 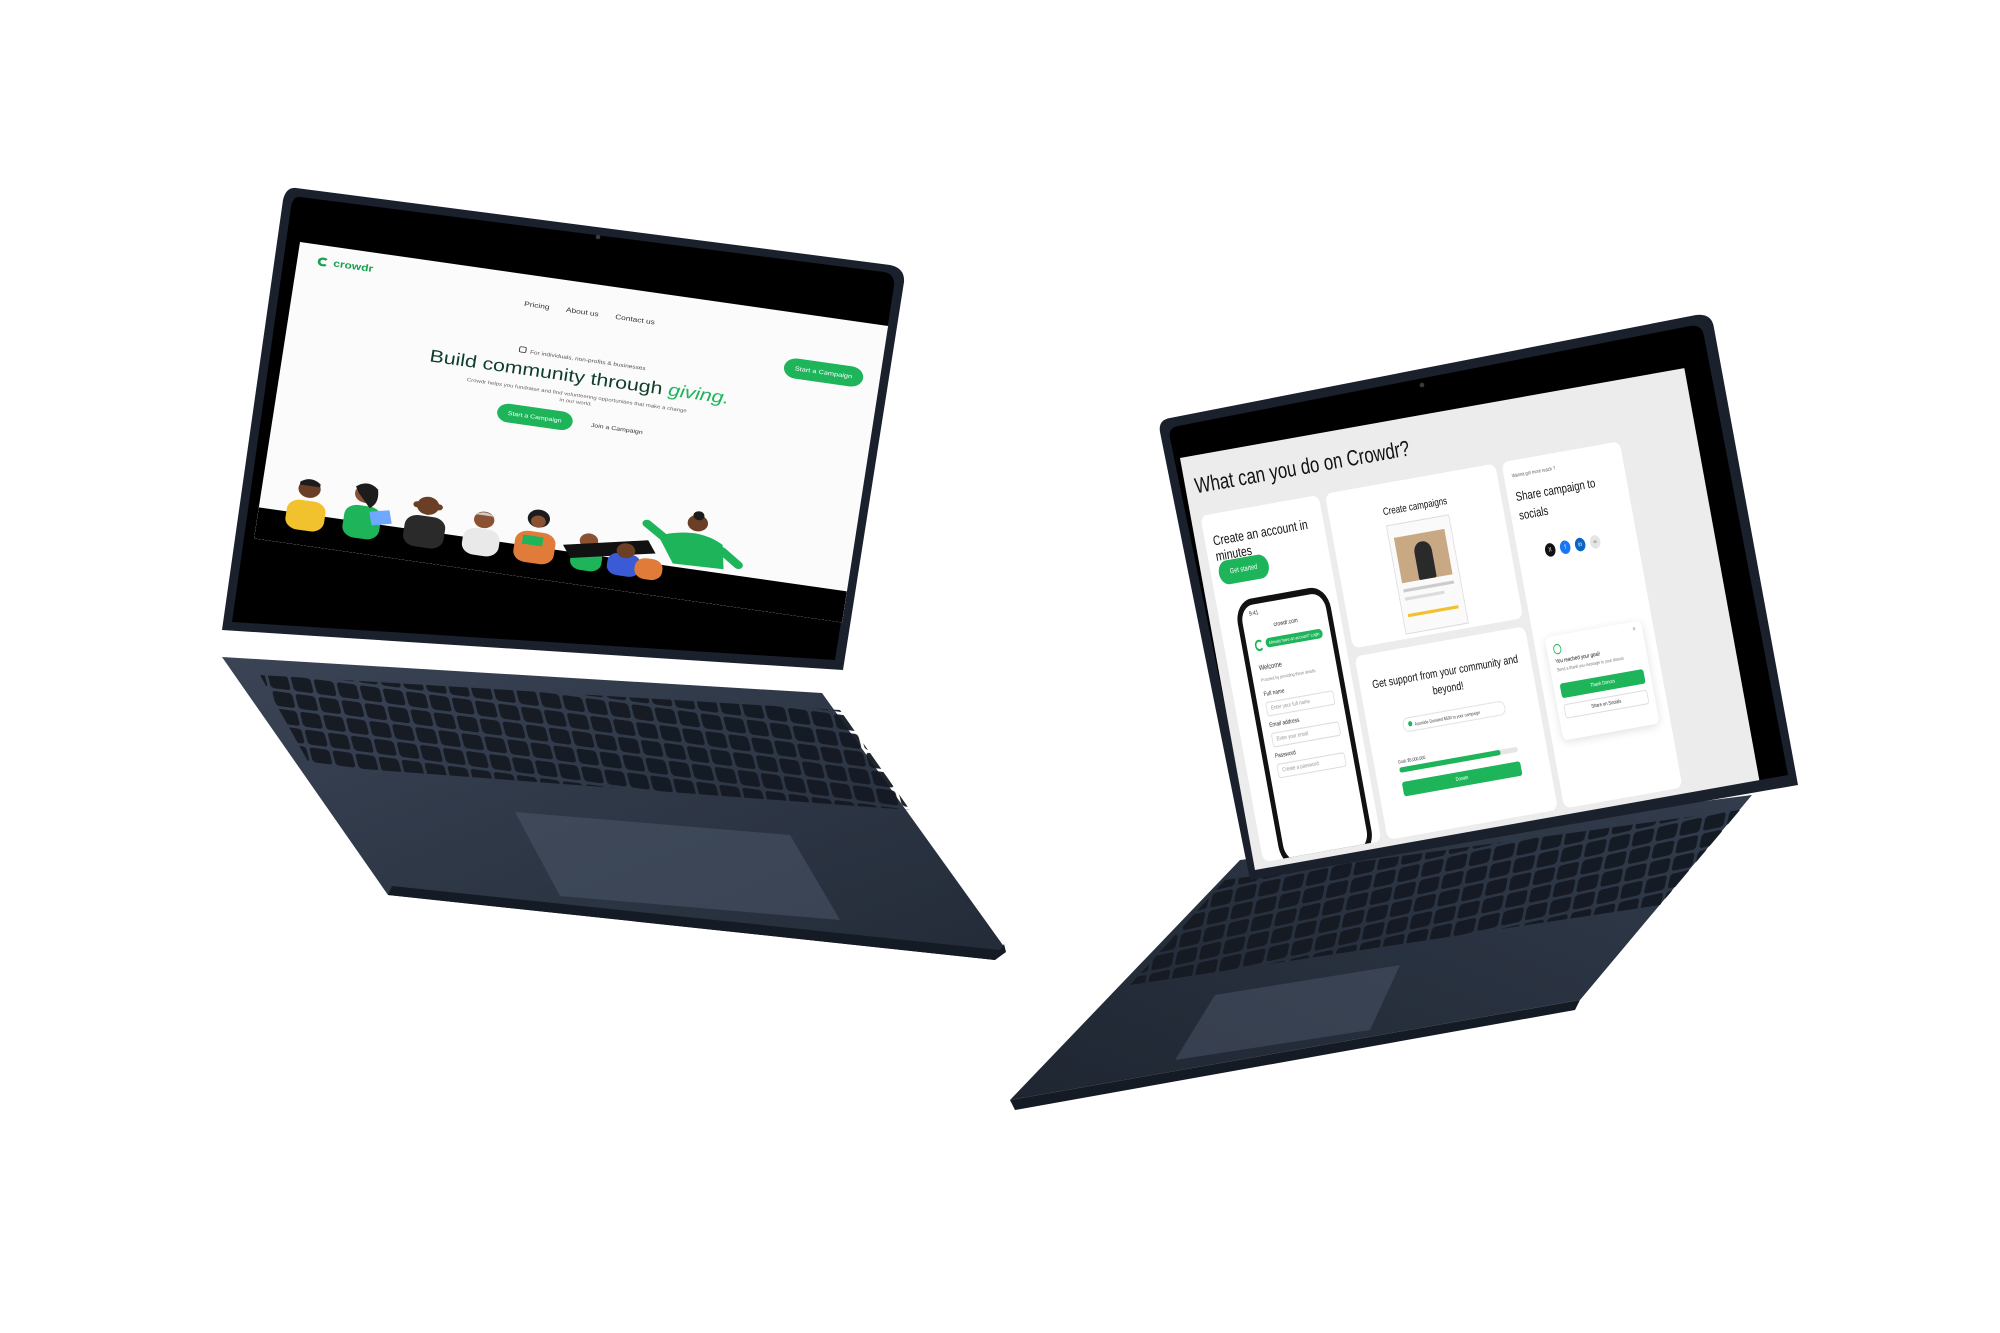 What do you see at coordinates (535, 417) in the screenshot?
I see `start-campaign-button: Start a Campaign` at bounding box center [535, 417].